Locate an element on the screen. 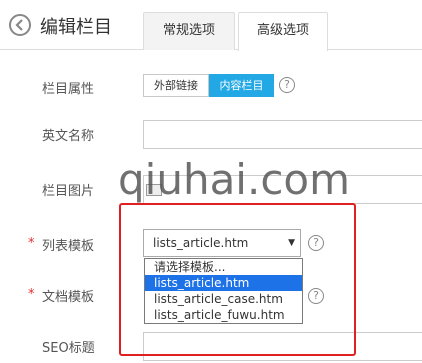 This screenshot has height=363, width=422. tab-basic-options: 常规选项 is located at coordinates (189, 31).